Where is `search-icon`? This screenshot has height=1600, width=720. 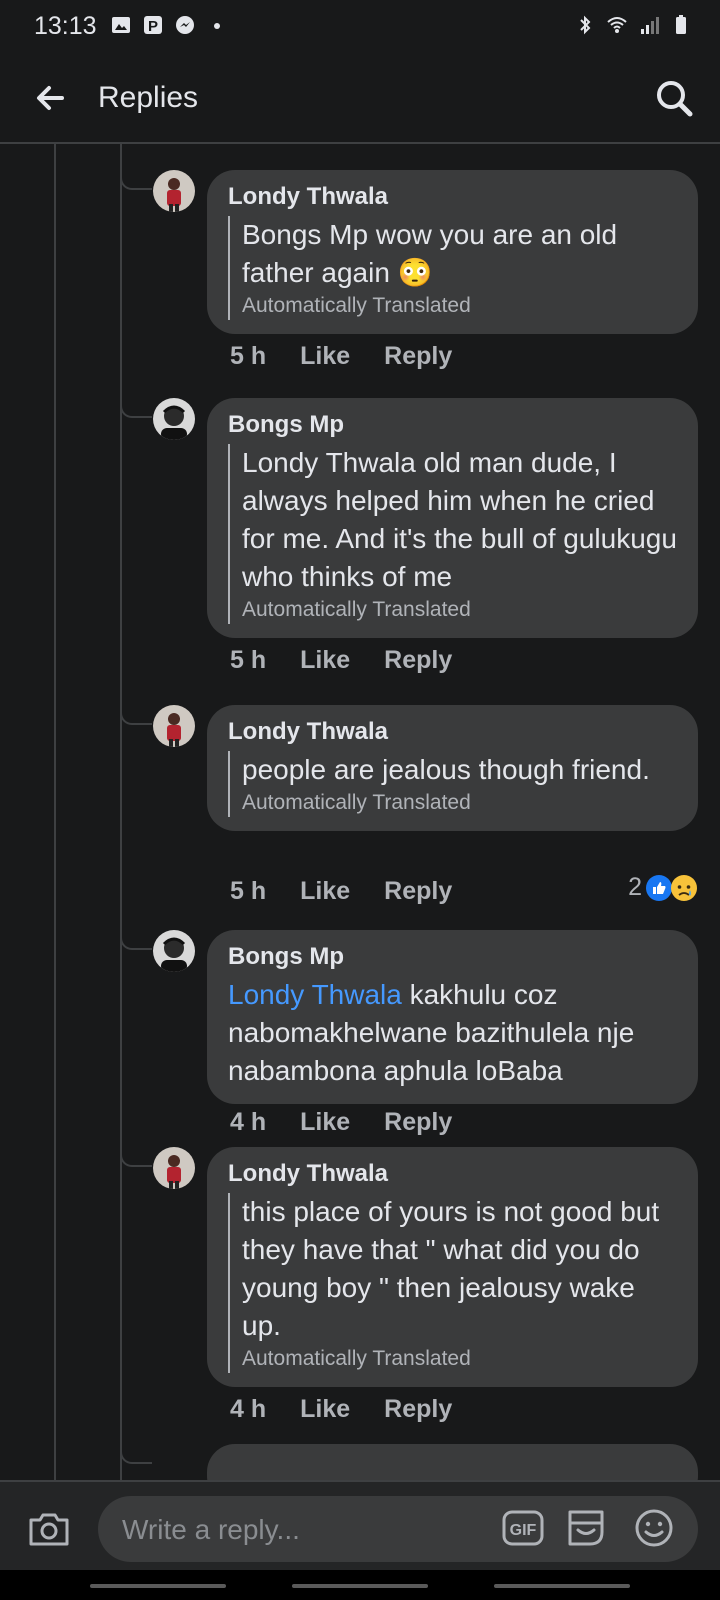 search-icon is located at coordinates (674, 98).